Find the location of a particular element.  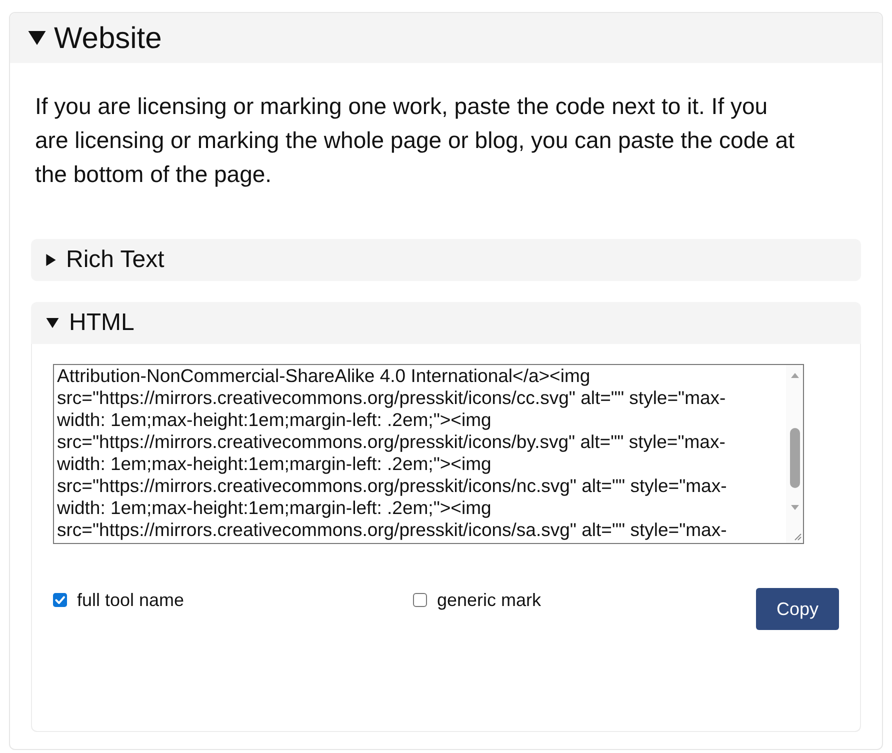

section-header: Website is located at coordinates (446, 38).